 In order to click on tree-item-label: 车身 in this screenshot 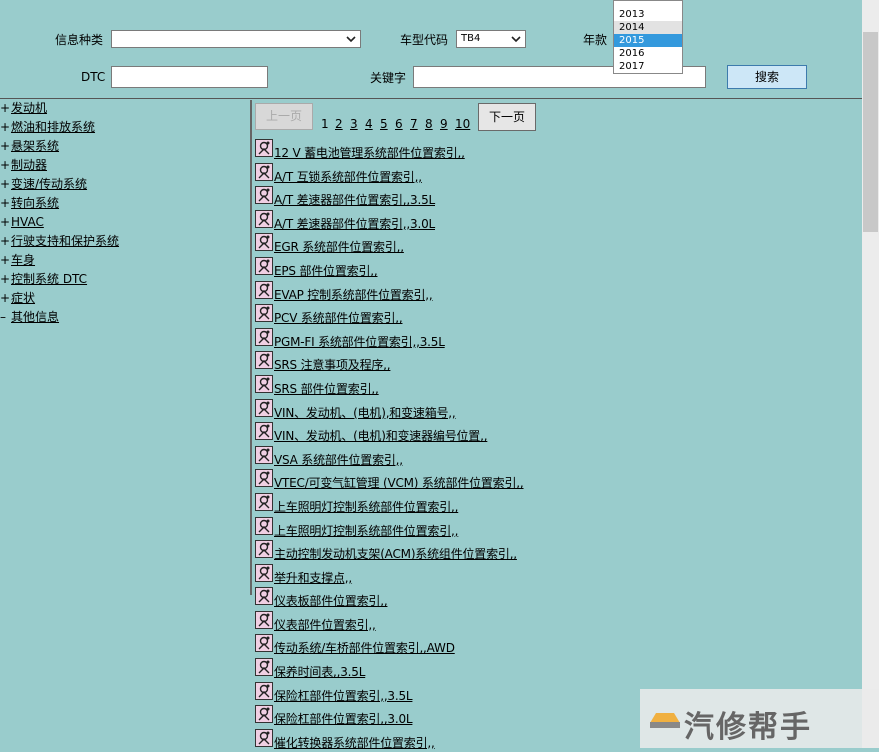, I will do `click(23, 260)`.